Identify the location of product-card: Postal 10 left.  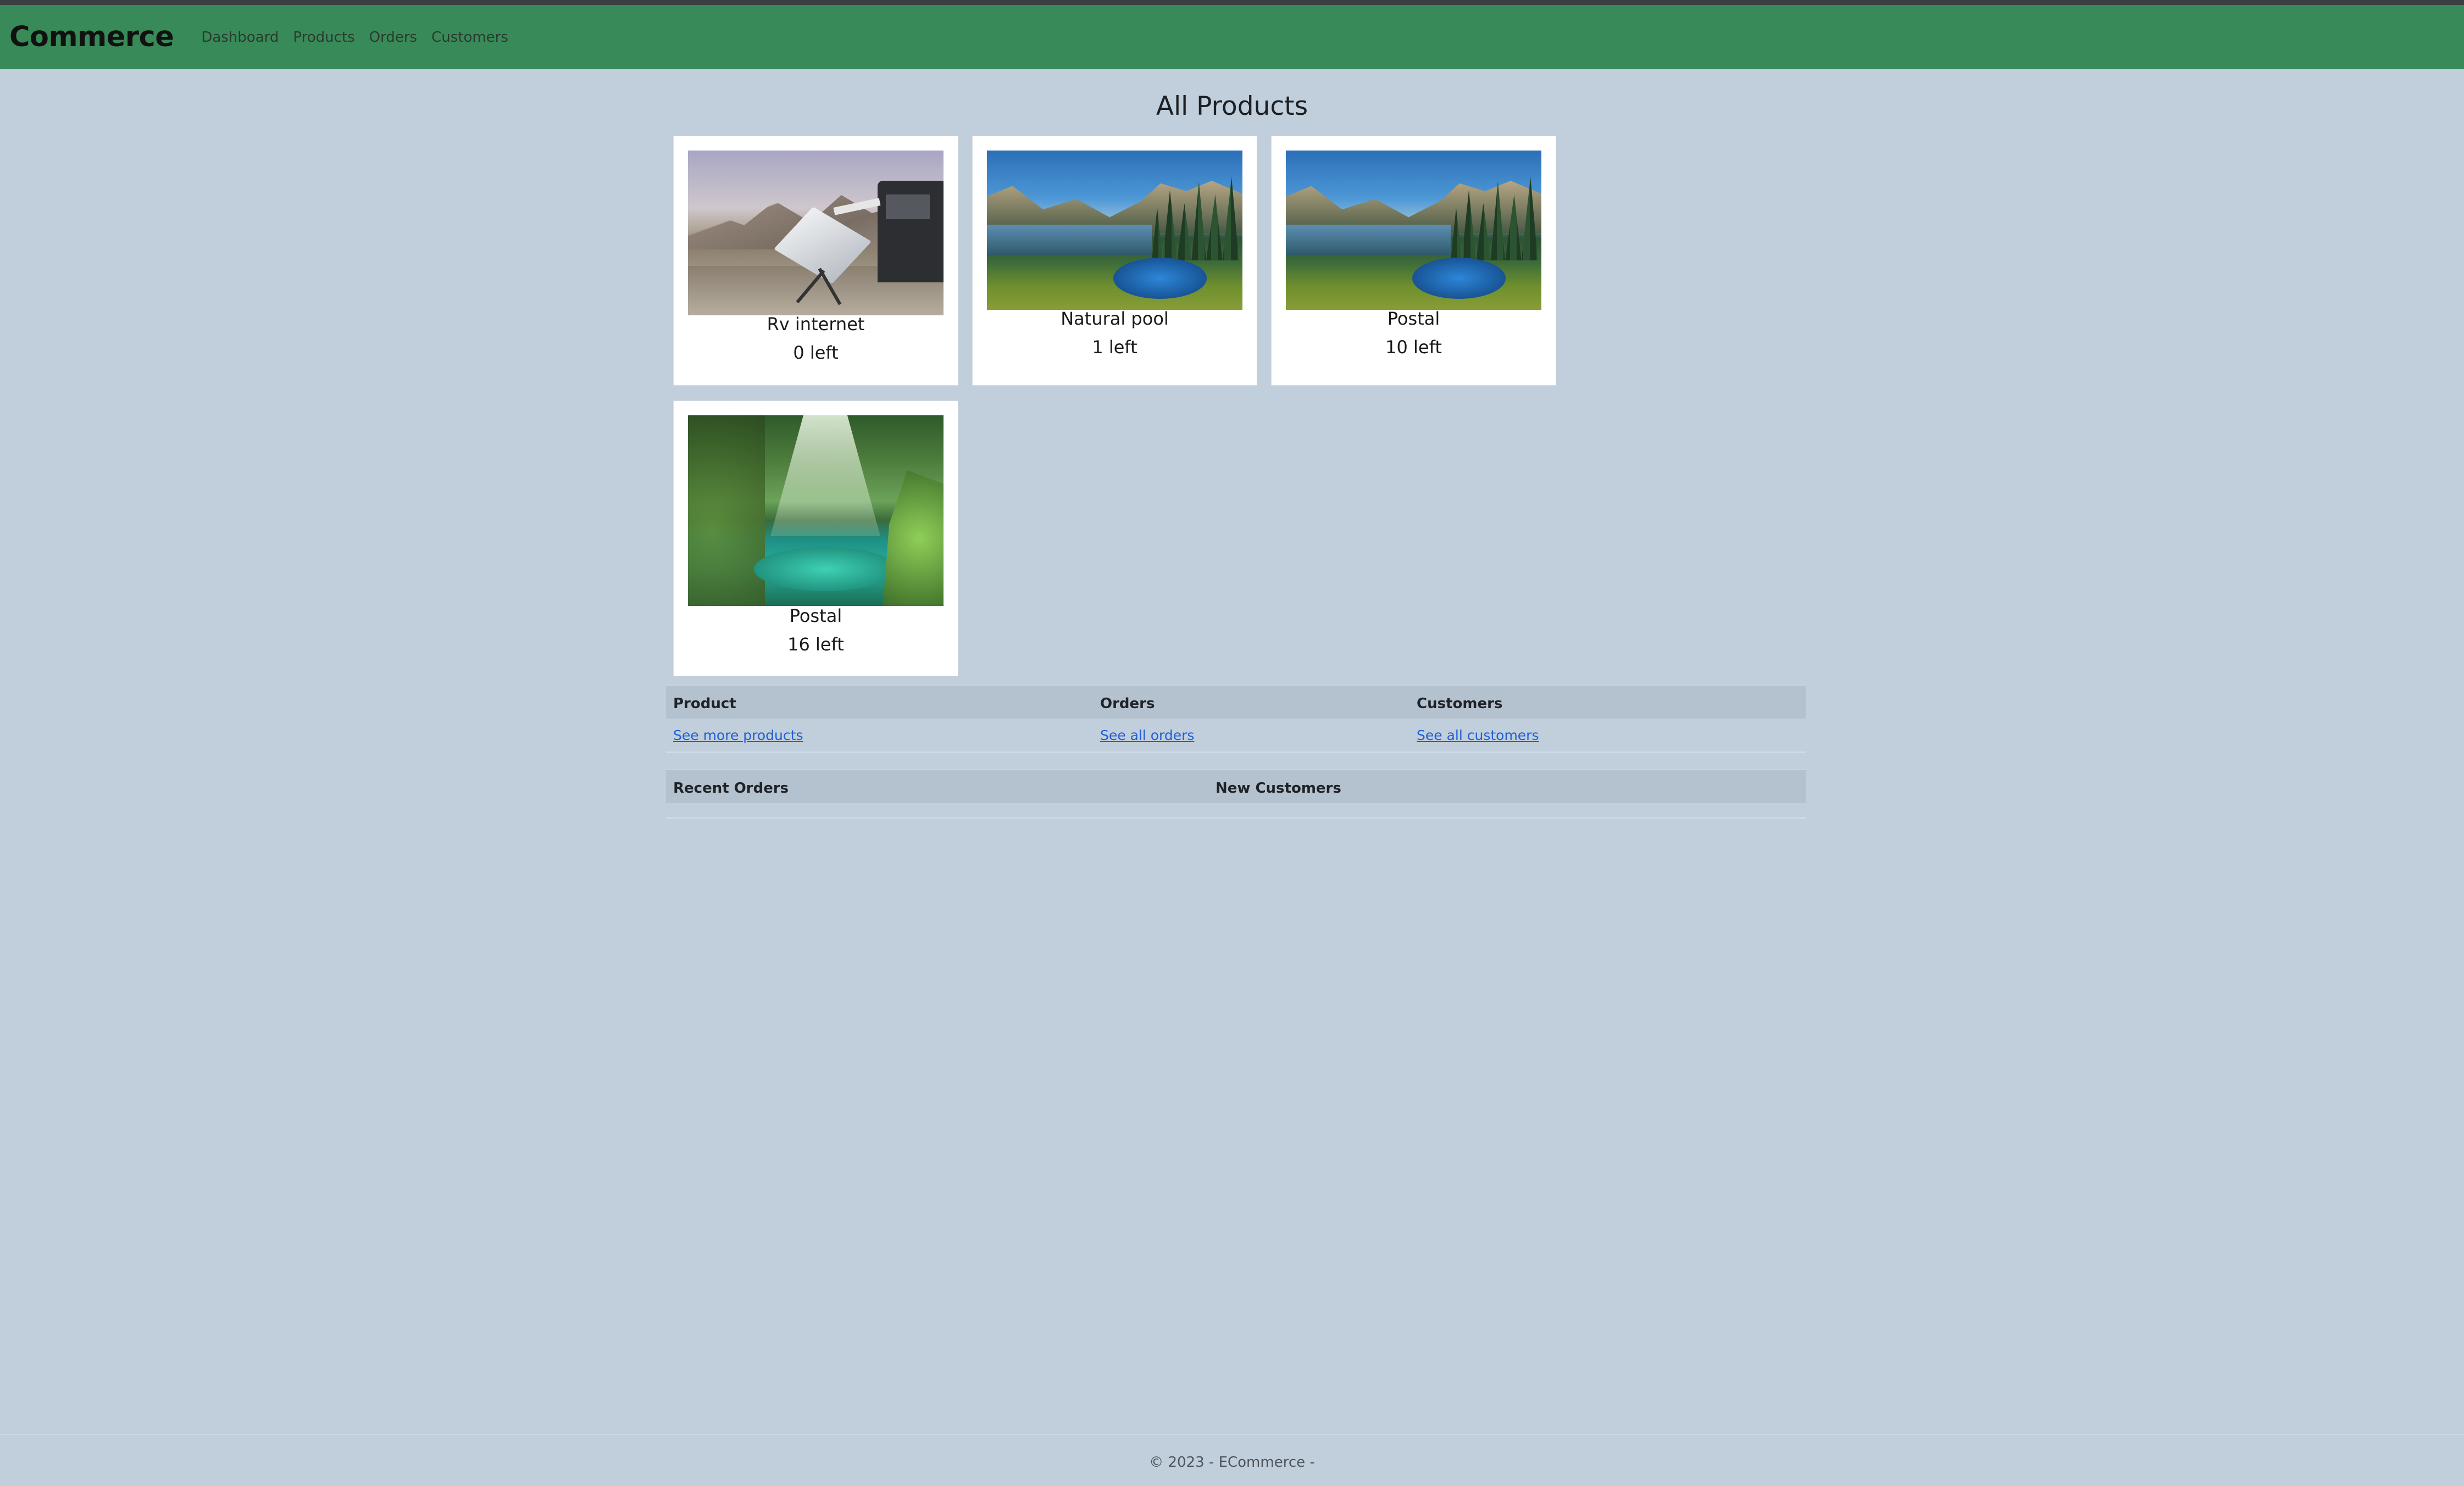
(1413, 261).